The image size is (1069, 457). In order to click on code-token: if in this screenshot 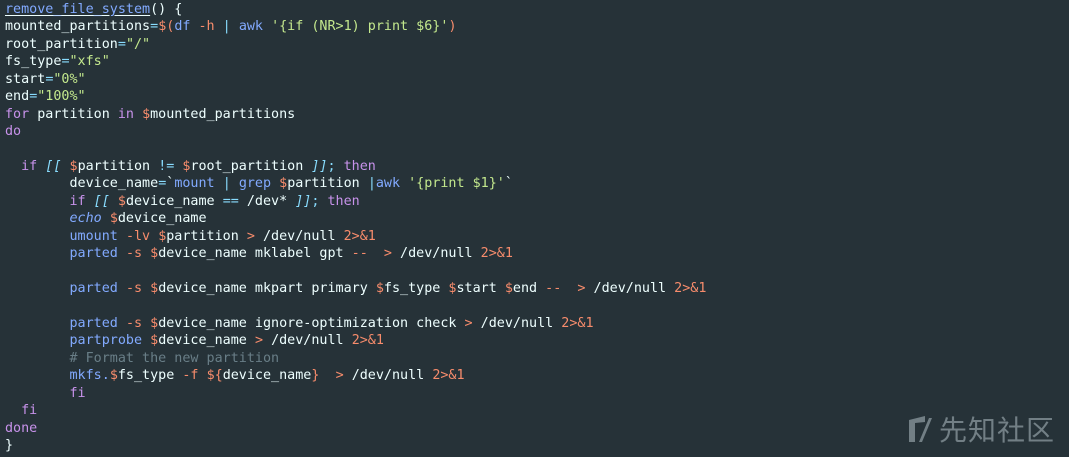, I will do `click(29, 166)`.